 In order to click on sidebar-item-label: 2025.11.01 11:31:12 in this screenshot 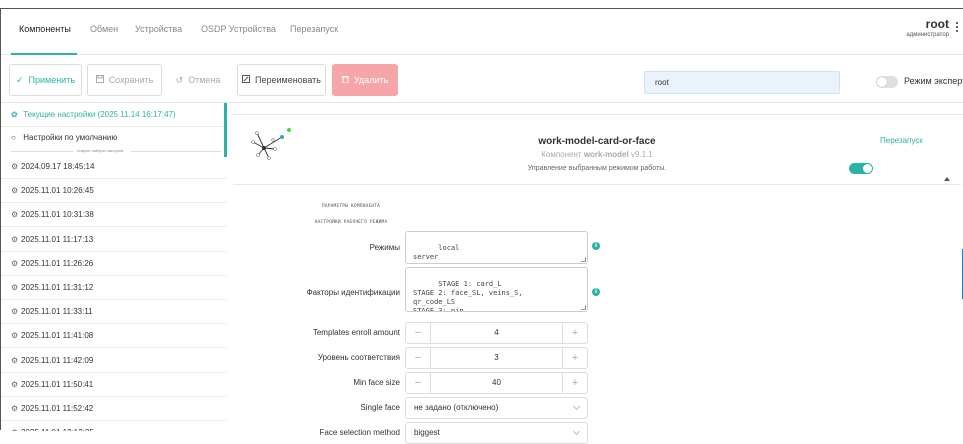, I will do `click(57, 287)`.